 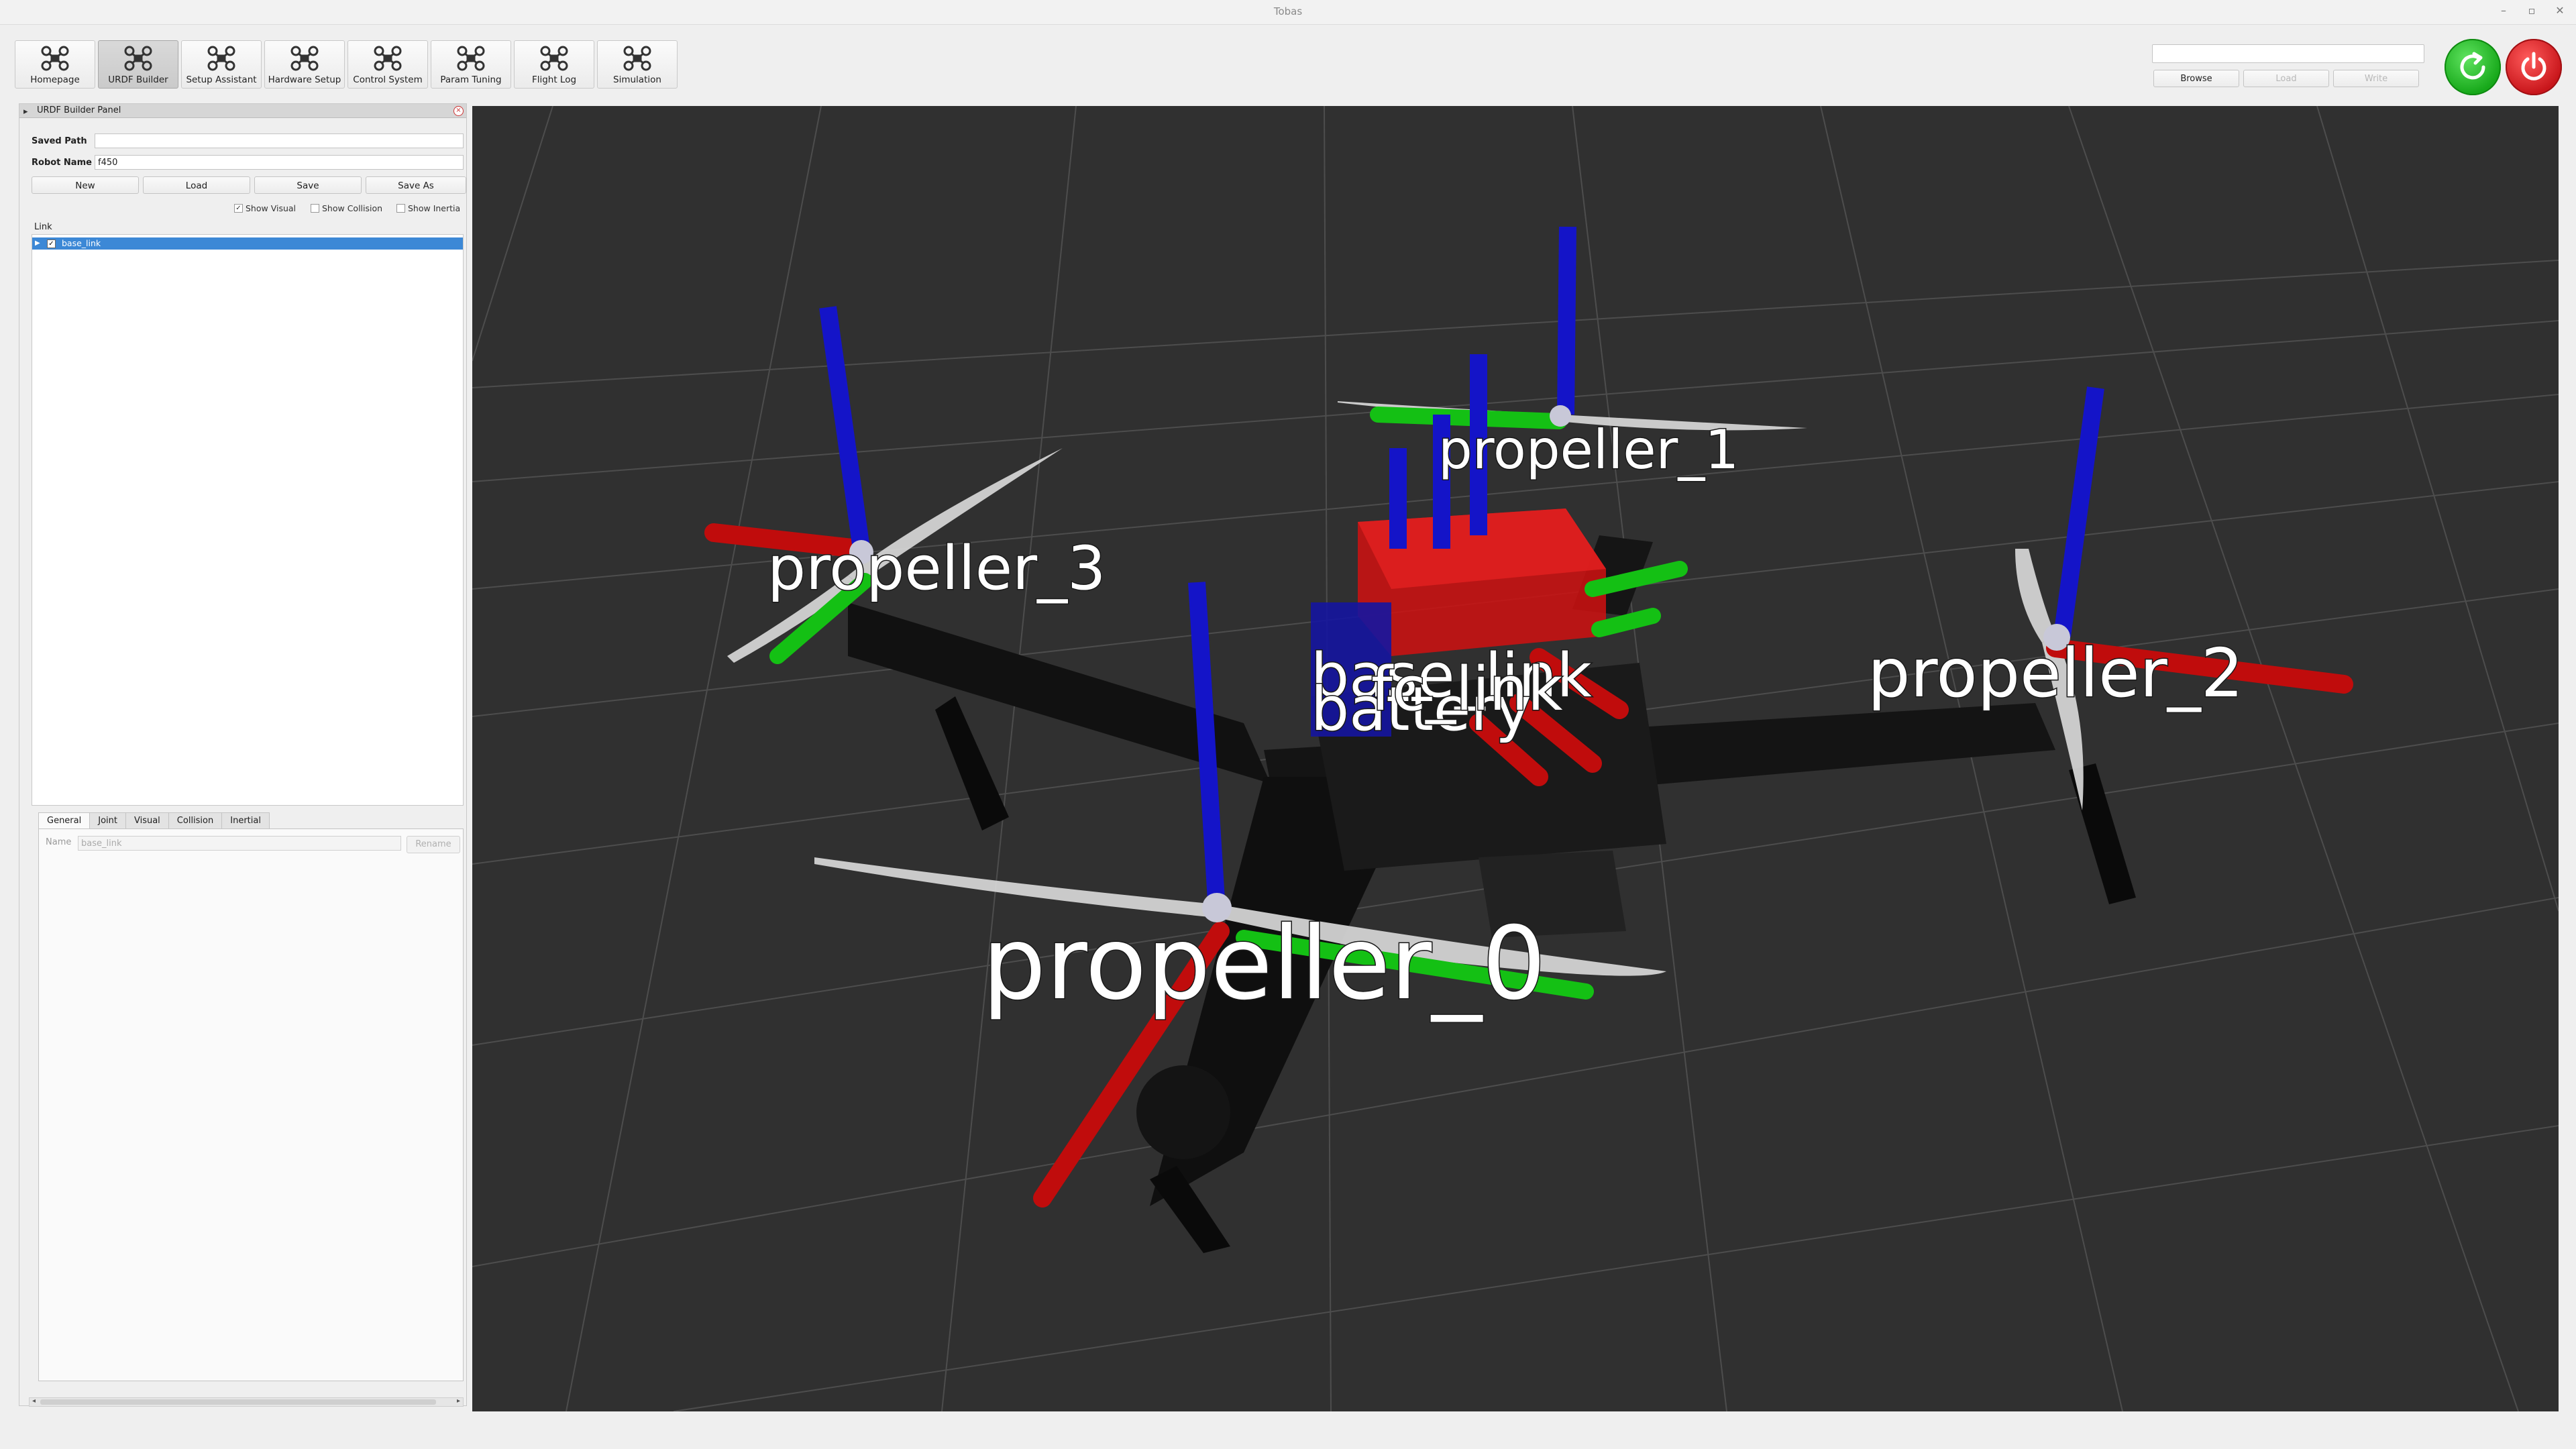 What do you see at coordinates (25, 112) in the screenshot?
I see `collapse-arrow-icon: ▸` at bounding box center [25, 112].